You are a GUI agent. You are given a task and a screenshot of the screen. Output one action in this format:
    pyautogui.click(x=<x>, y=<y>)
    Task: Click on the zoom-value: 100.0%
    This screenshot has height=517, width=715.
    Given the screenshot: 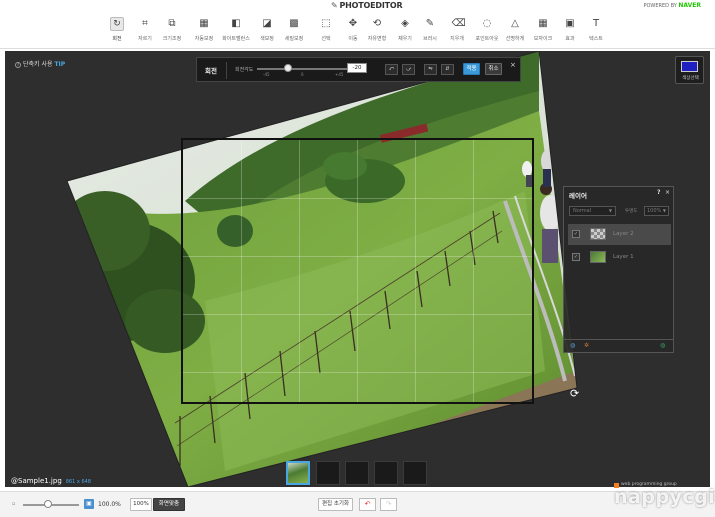 What is the action you would take?
    pyautogui.click(x=109, y=504)
    